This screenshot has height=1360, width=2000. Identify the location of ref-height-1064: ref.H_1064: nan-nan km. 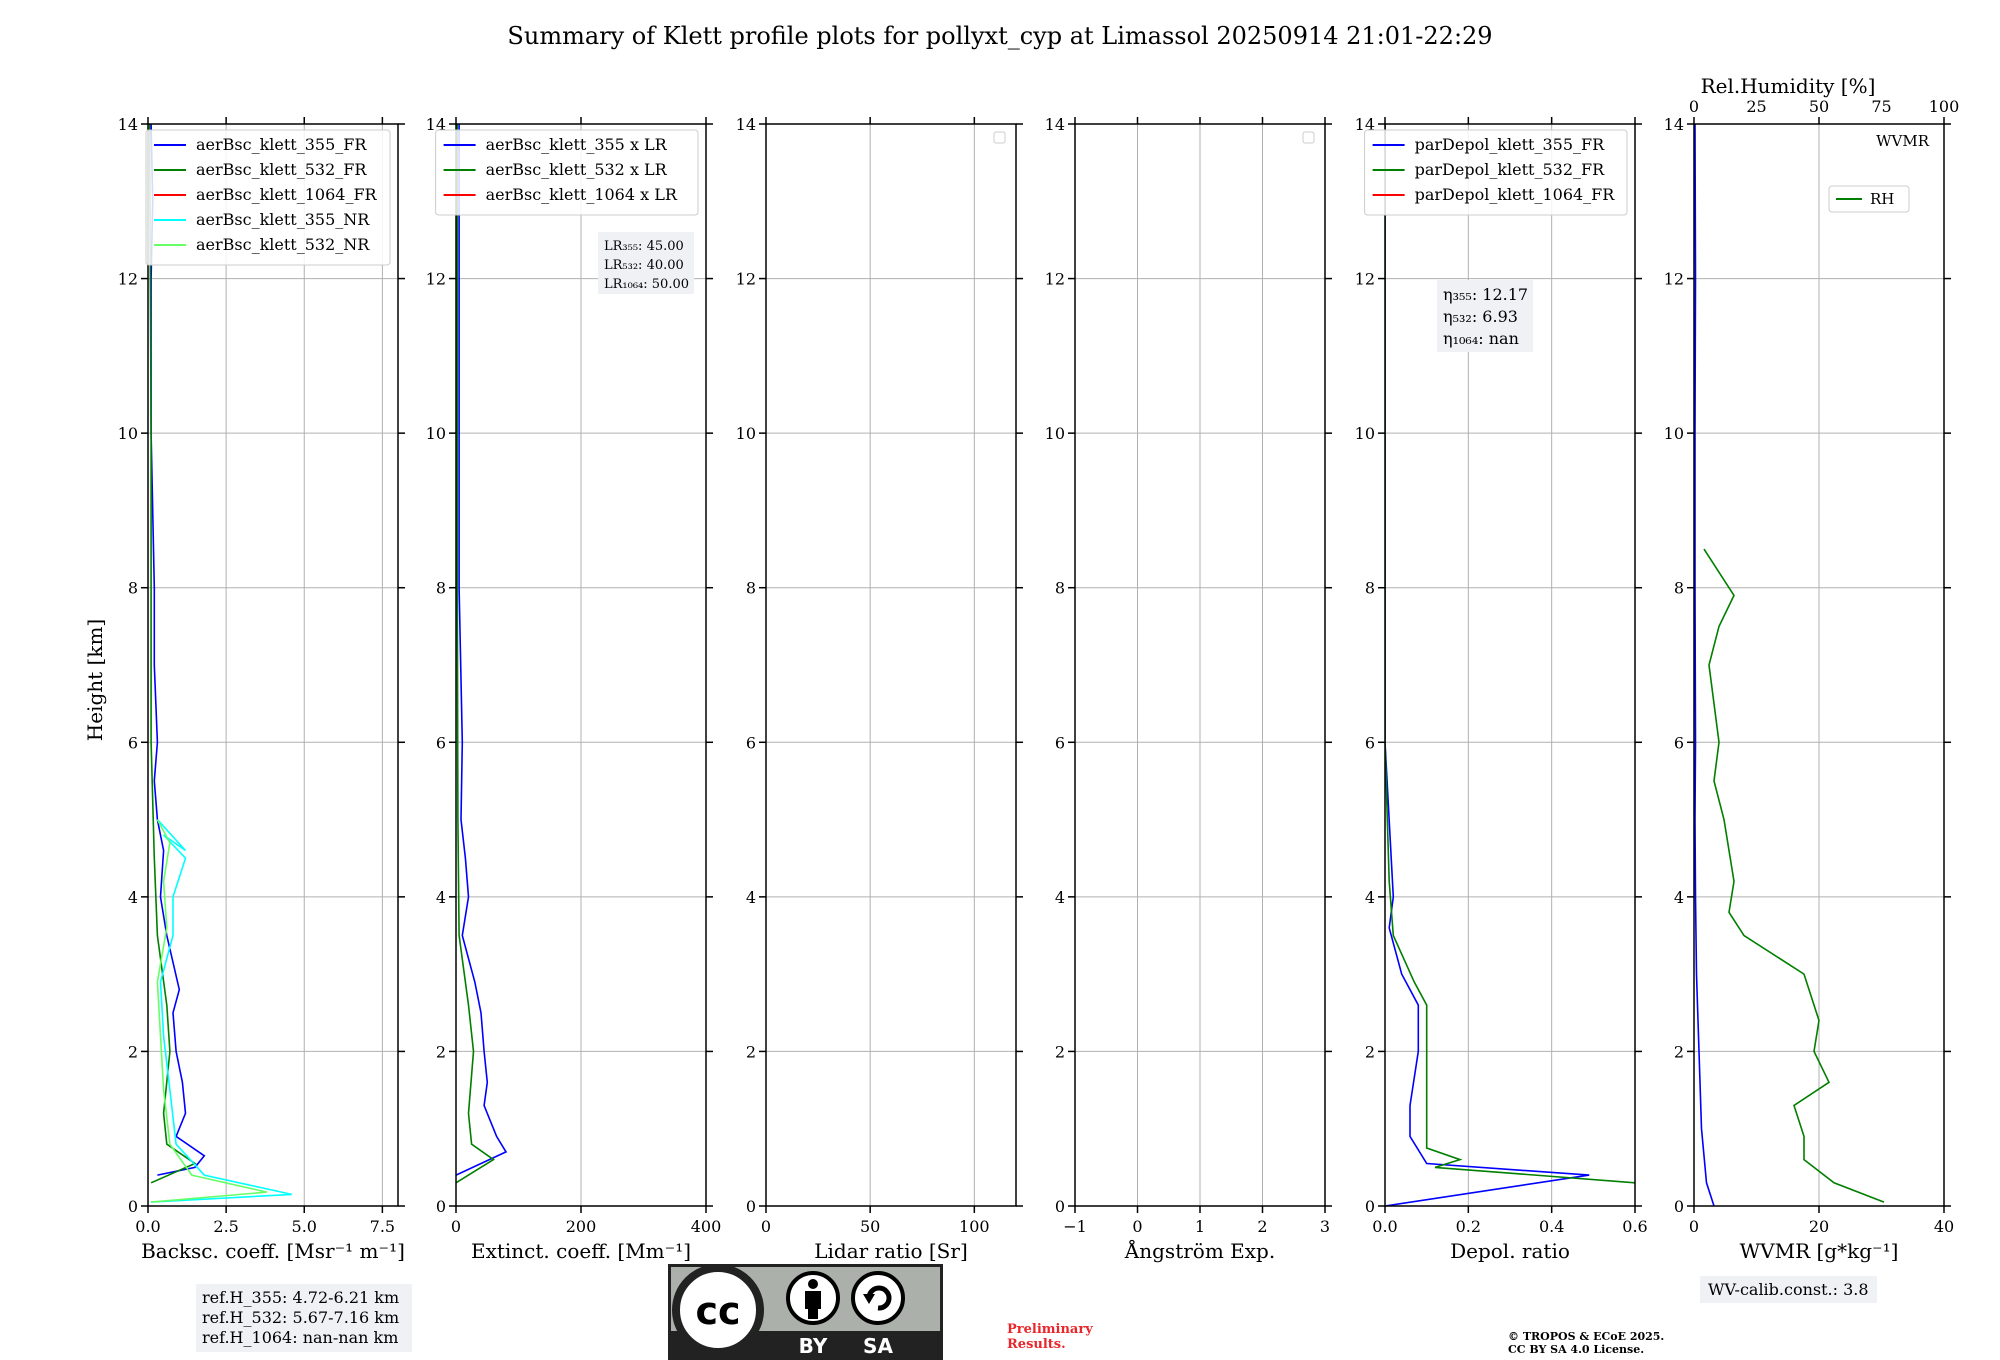
(300, 1337).